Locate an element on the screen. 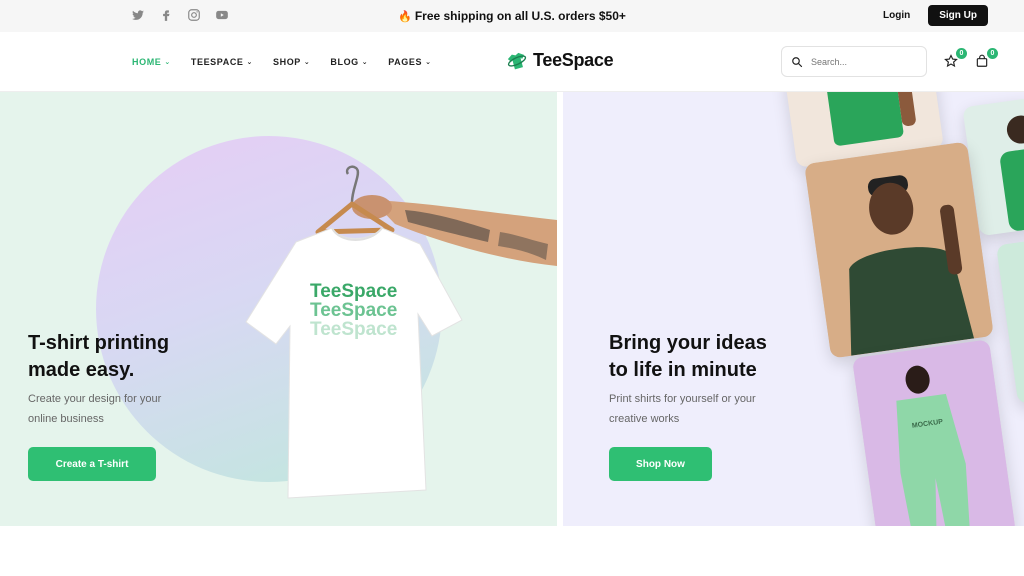 The height and width of the screenshot is (576, 1024). shop-now-button: Shop Now is located at coordinates (660, 464).